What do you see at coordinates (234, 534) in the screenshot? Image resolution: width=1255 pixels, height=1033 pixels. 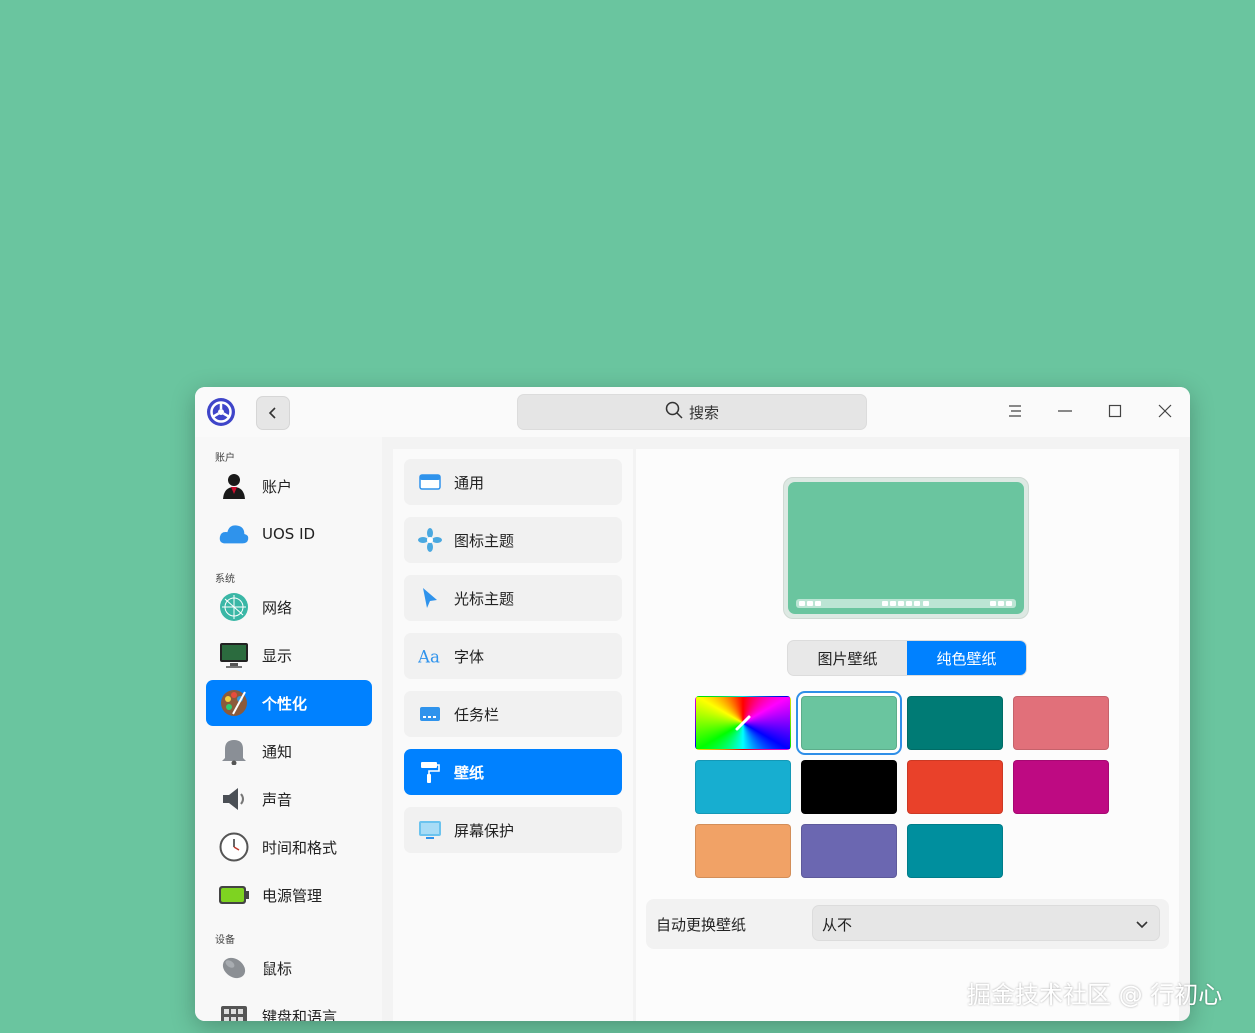 I see `cloud-icon` at bounding box center [234, 534].